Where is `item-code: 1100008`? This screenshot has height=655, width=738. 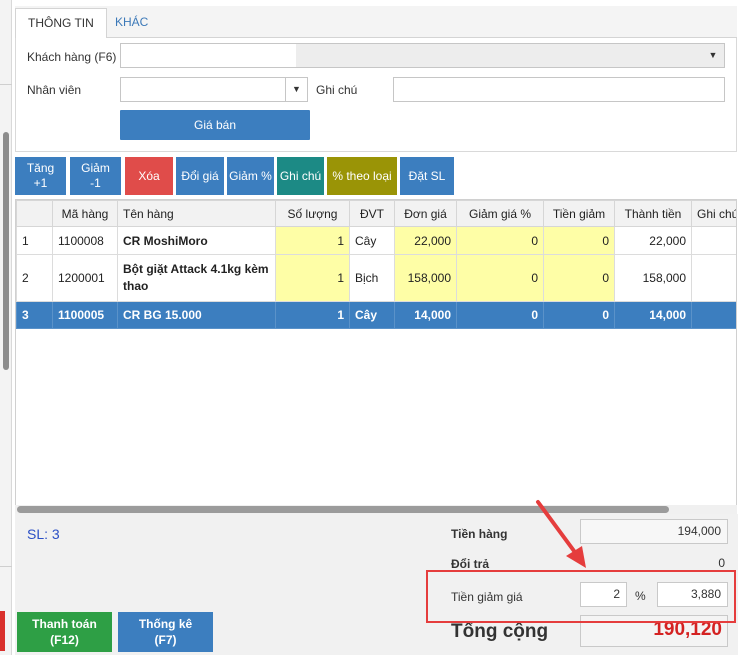 item-code: 1100008 is located at coordinates (85, 240).